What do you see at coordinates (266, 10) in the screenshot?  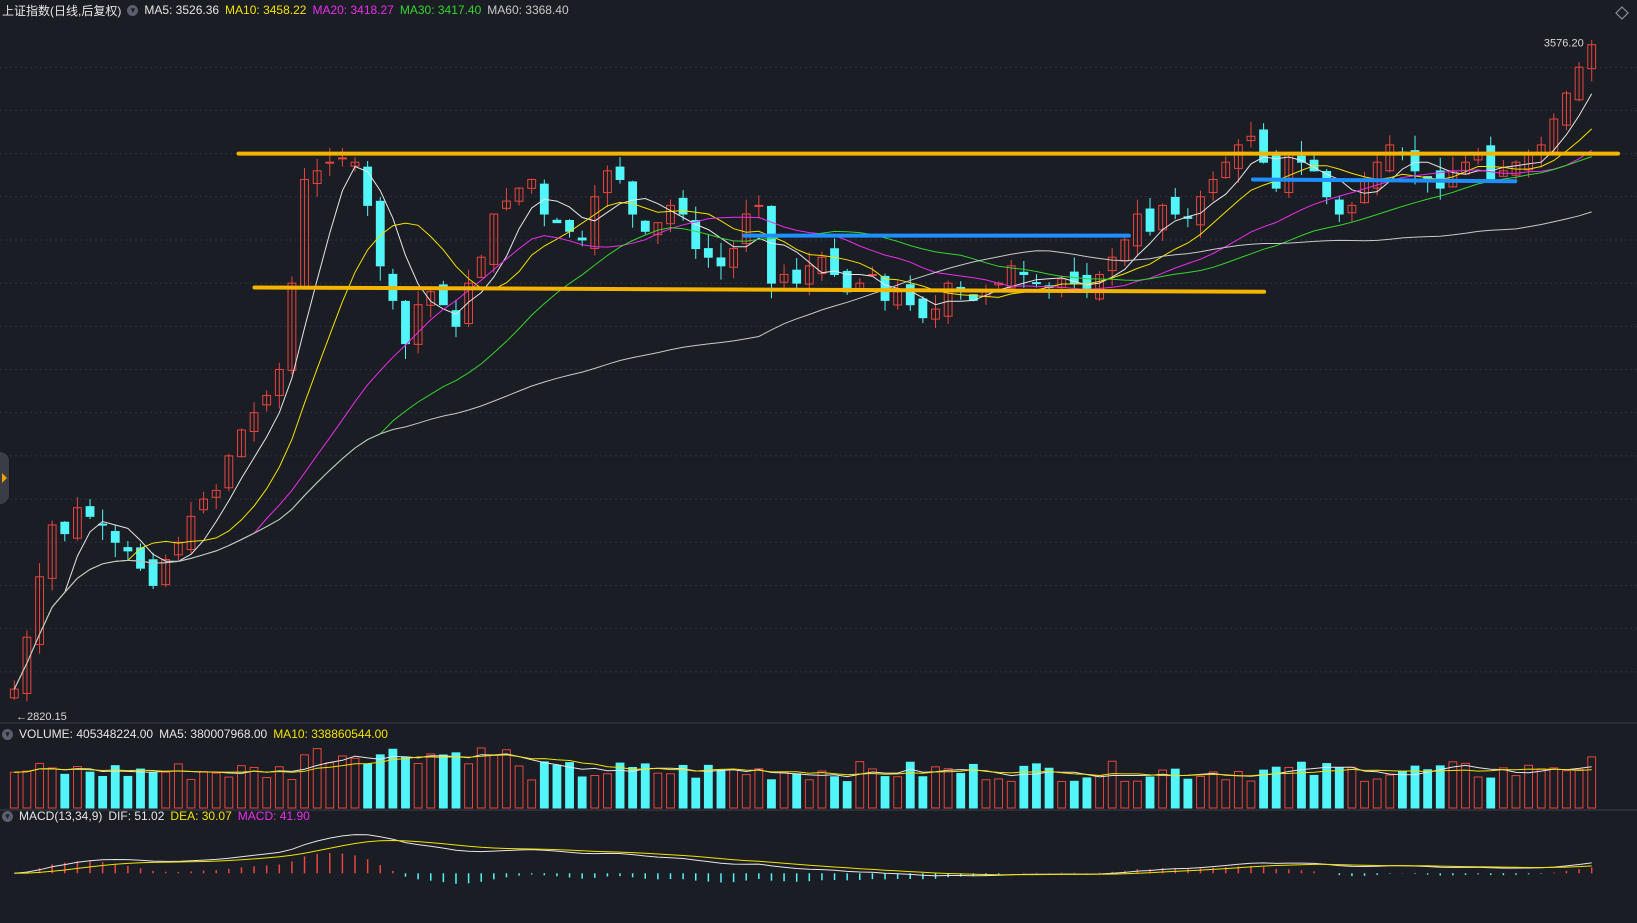 I see `ma10-readout: MA10: 3458.22` at bounding box center [266, 10].